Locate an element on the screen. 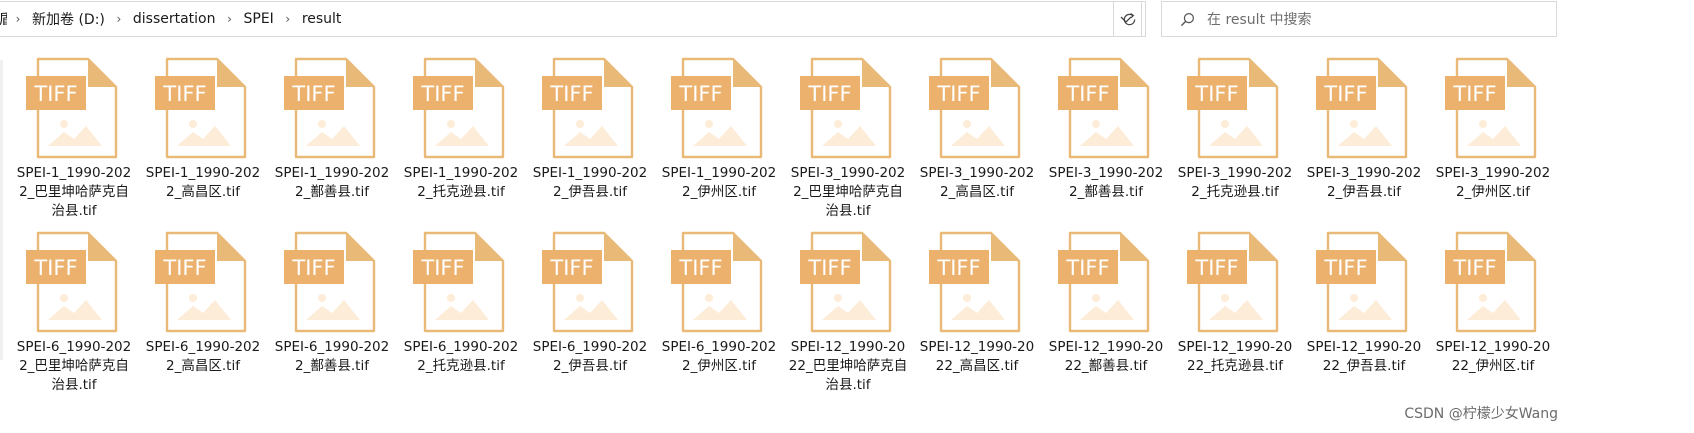  search-input: 在 result 中搜索 is located at coordinates (1259, 19).